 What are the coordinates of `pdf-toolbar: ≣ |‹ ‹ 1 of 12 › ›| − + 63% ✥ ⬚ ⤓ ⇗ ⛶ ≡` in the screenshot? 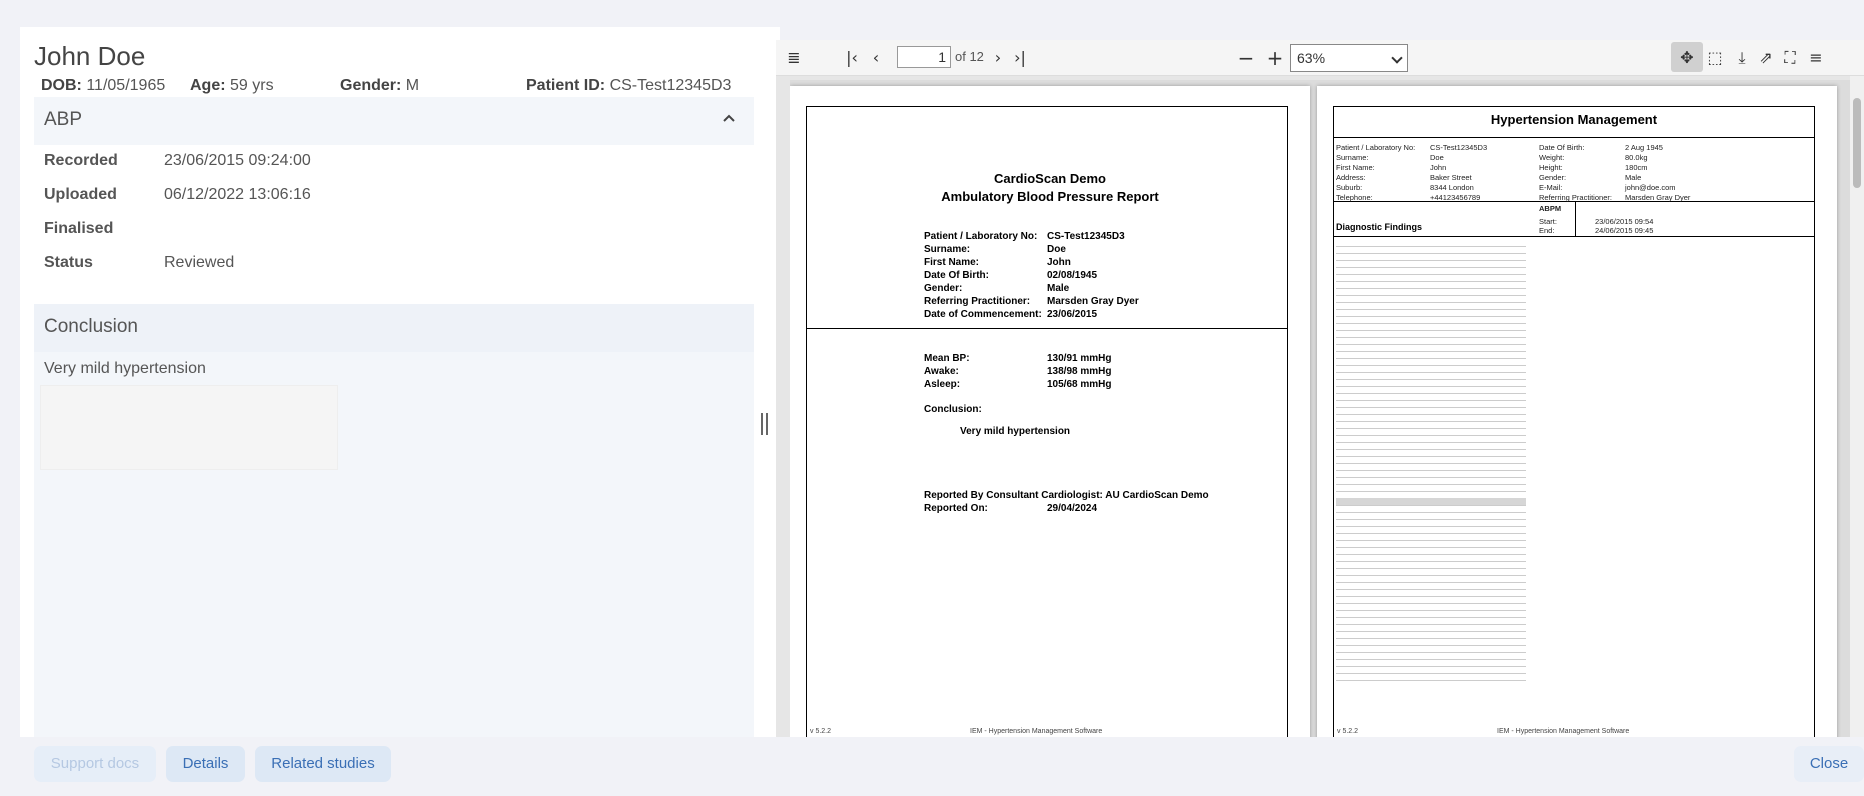 It's located at (1320, 58).